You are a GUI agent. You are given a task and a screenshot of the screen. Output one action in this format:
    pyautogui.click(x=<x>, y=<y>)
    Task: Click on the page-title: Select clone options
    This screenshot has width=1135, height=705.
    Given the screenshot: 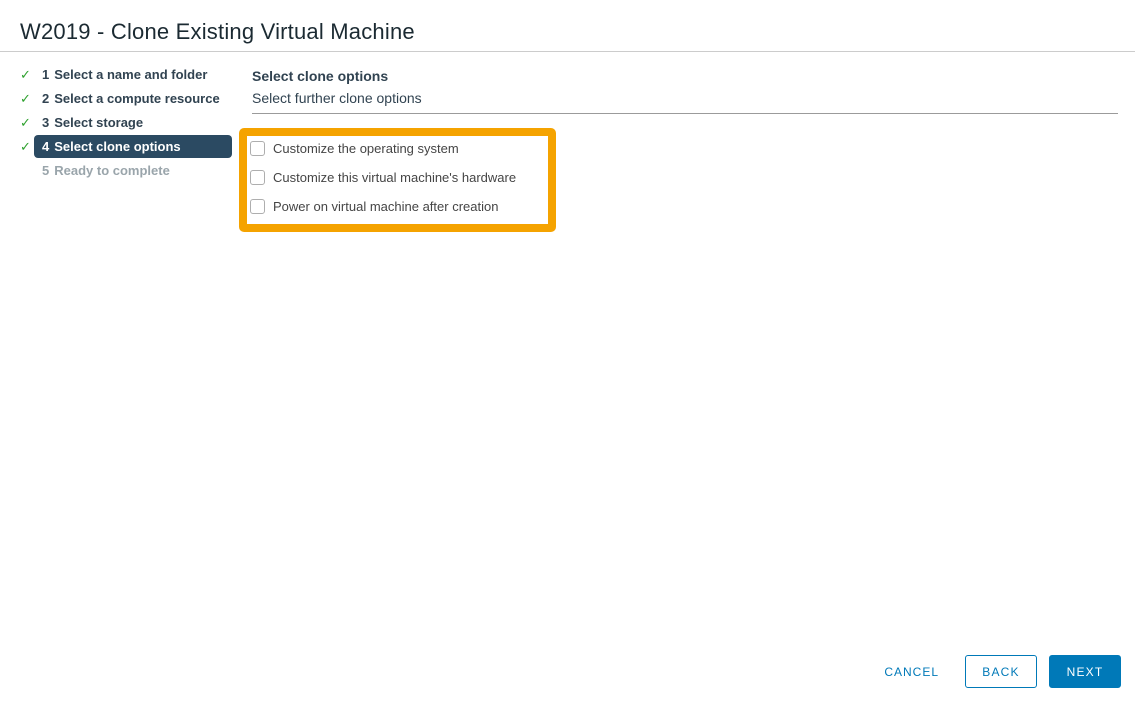 What is the action you would take?
    pyautogui.click(x=320, y=76)
    